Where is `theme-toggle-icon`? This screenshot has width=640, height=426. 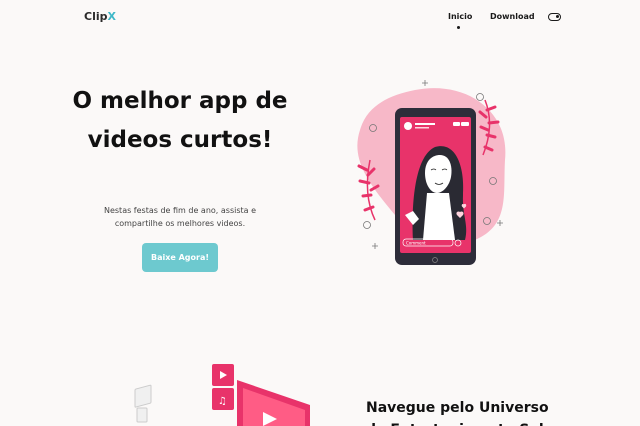 theme-toggle-icon is located at coordinates (554, 17).